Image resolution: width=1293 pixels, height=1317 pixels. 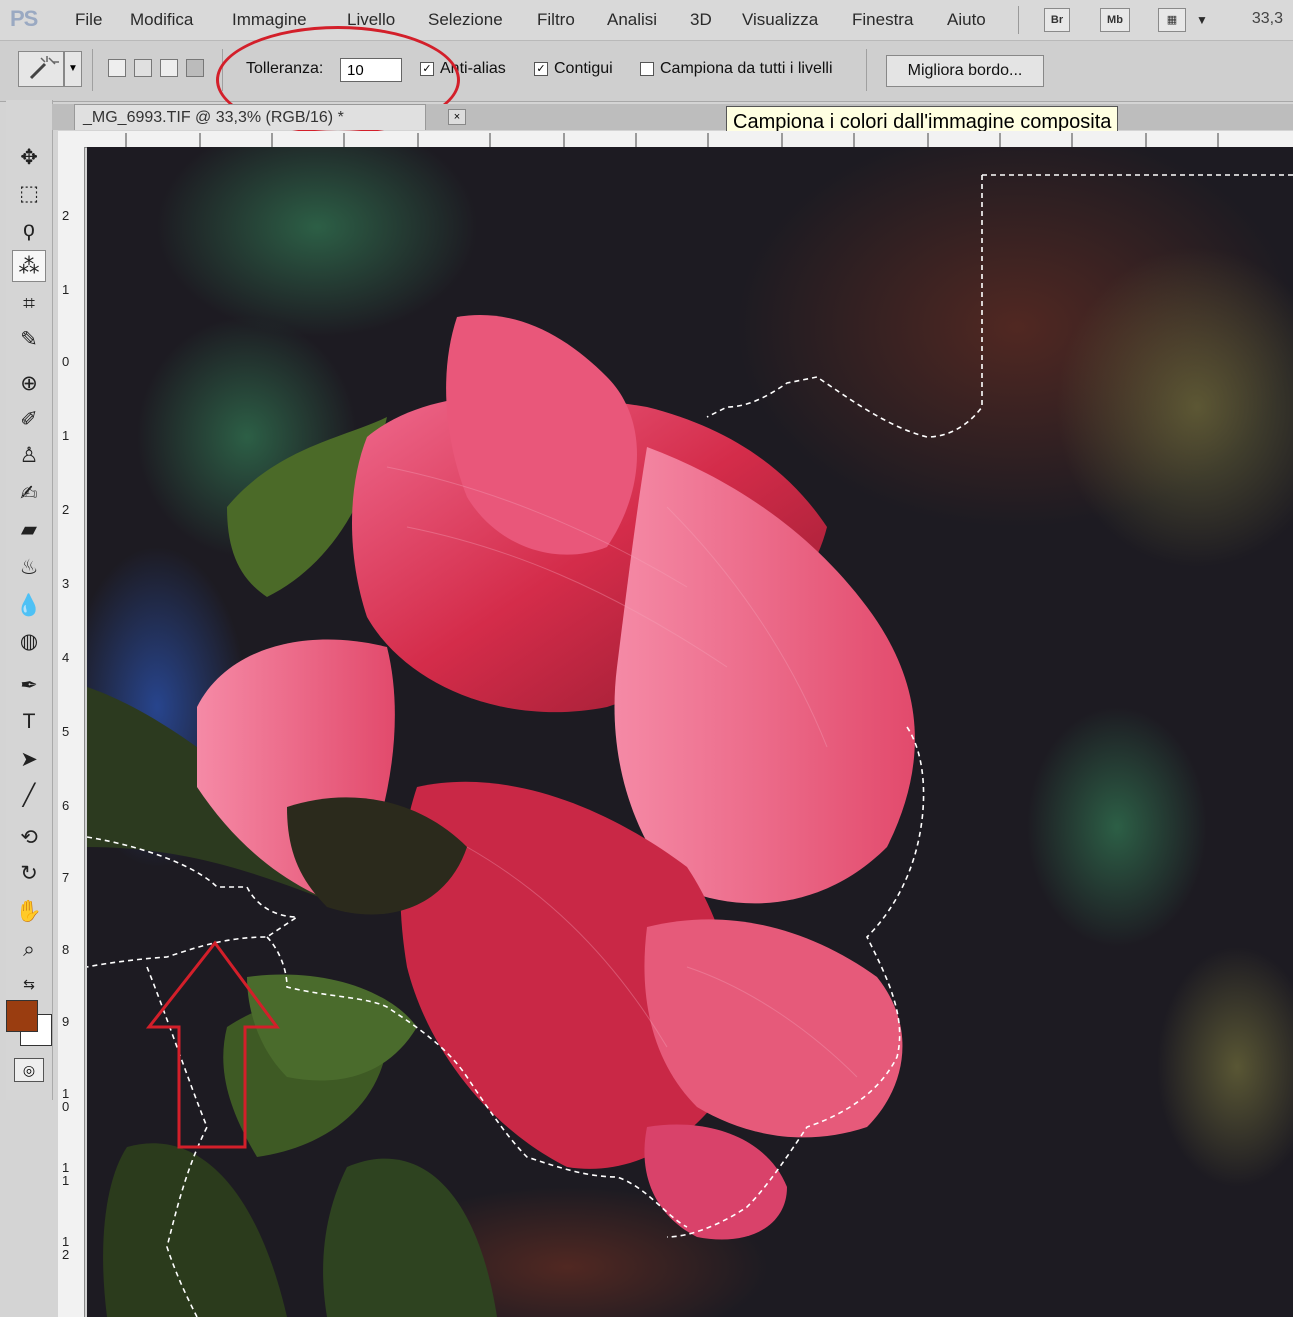 What do you see at coordinates (24, 18) in the screenshot?
I see `photoshop-logo: PS` at bounding box center [24, 18].